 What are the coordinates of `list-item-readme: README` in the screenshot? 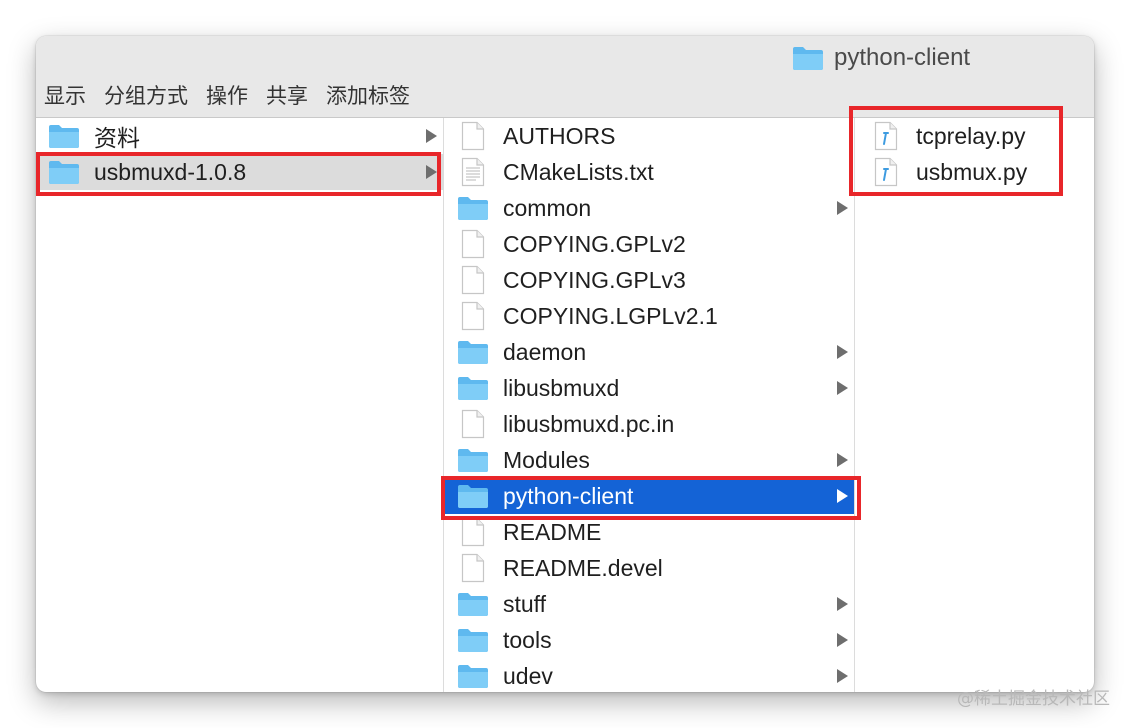 It's located at (649, 532).